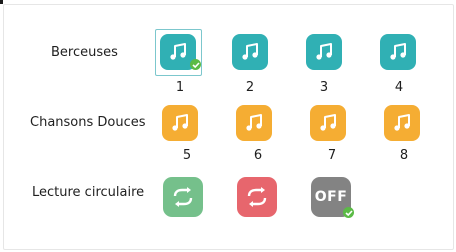  I want to click on berceuse-3-number: 3, so click(324, 87).